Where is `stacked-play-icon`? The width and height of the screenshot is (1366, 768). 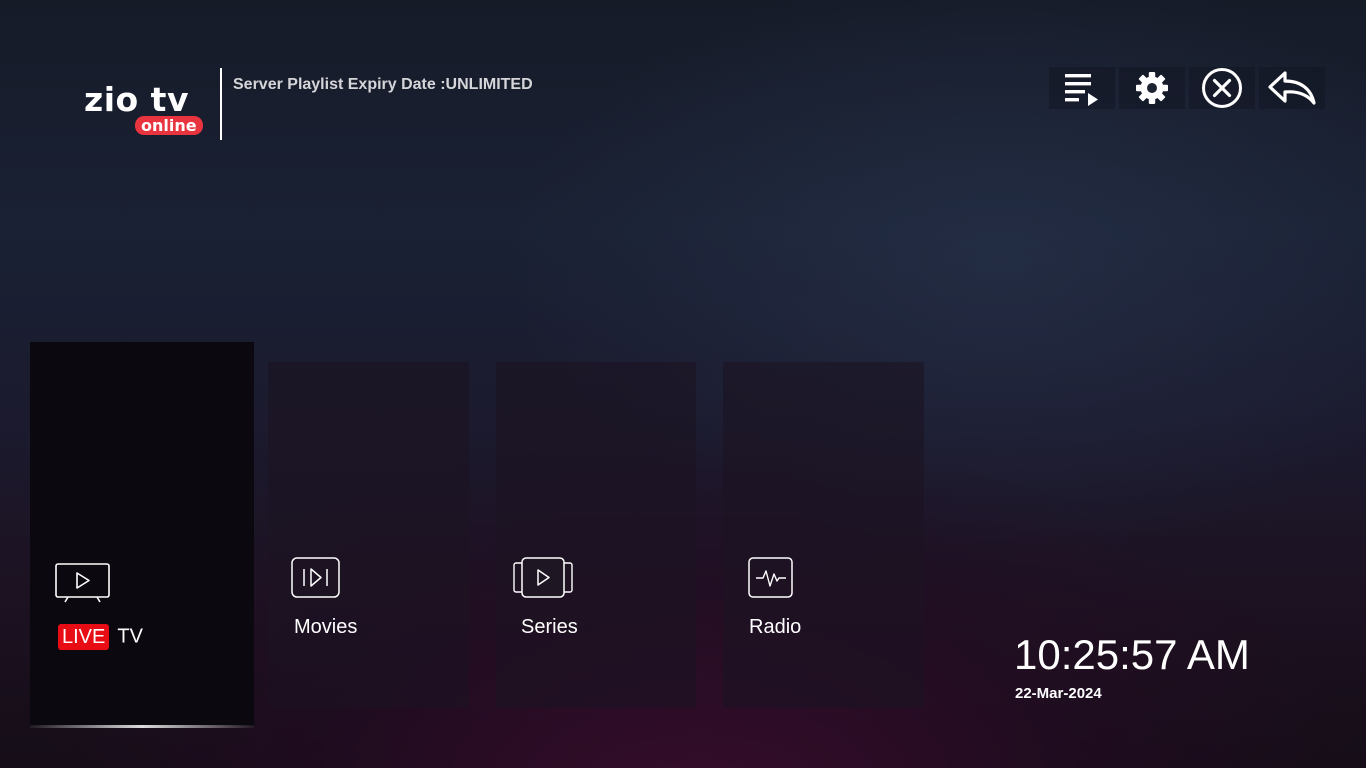 stacked-play-icon is located at coordinates (543, 577).